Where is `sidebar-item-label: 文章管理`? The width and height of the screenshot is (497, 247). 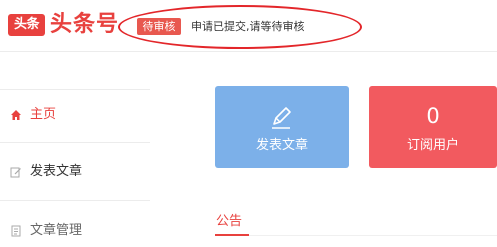
sidebar-item-label: 文章管理 is located at coordinates (56, 230).